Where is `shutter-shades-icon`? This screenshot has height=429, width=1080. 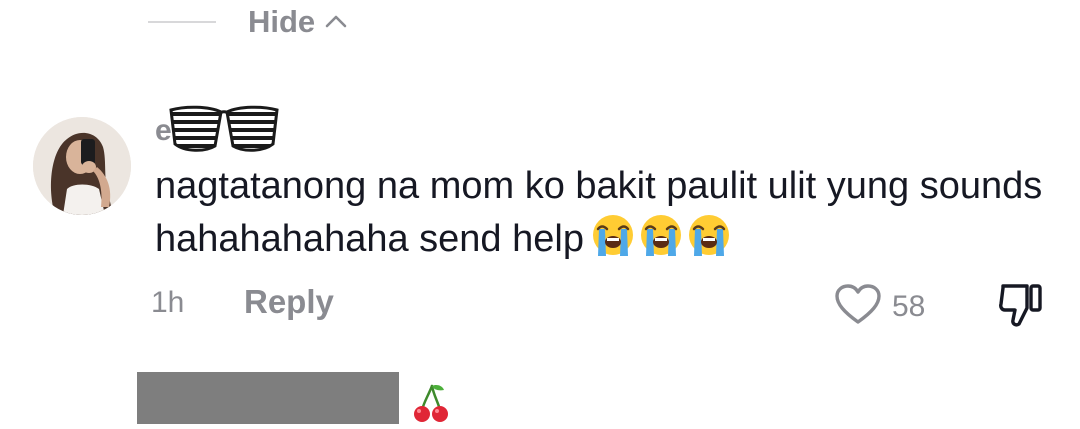 shutter-shades-icon is located at coordinates (224, 131).